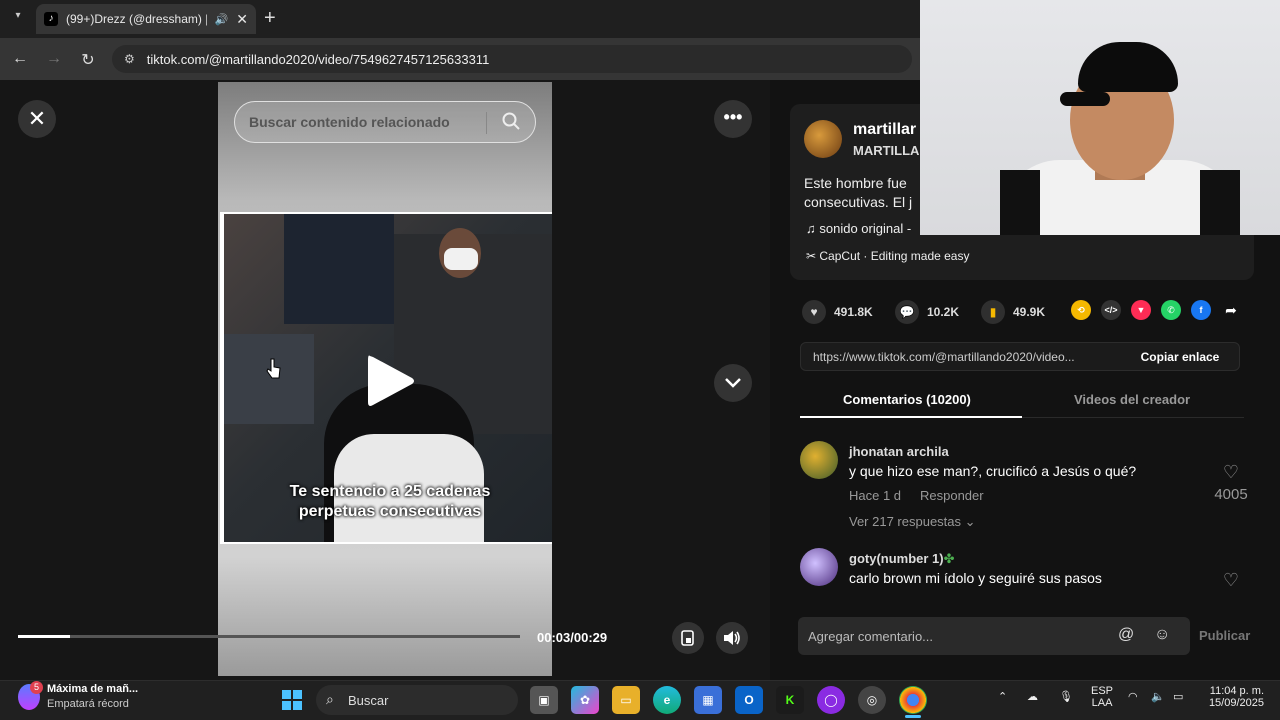 Image resolution: width=1280 pixels, height=720 pixels. Describe the element at coordinates (330, 699) in the screenshot. I see `search-icon: ⌕` at that location.